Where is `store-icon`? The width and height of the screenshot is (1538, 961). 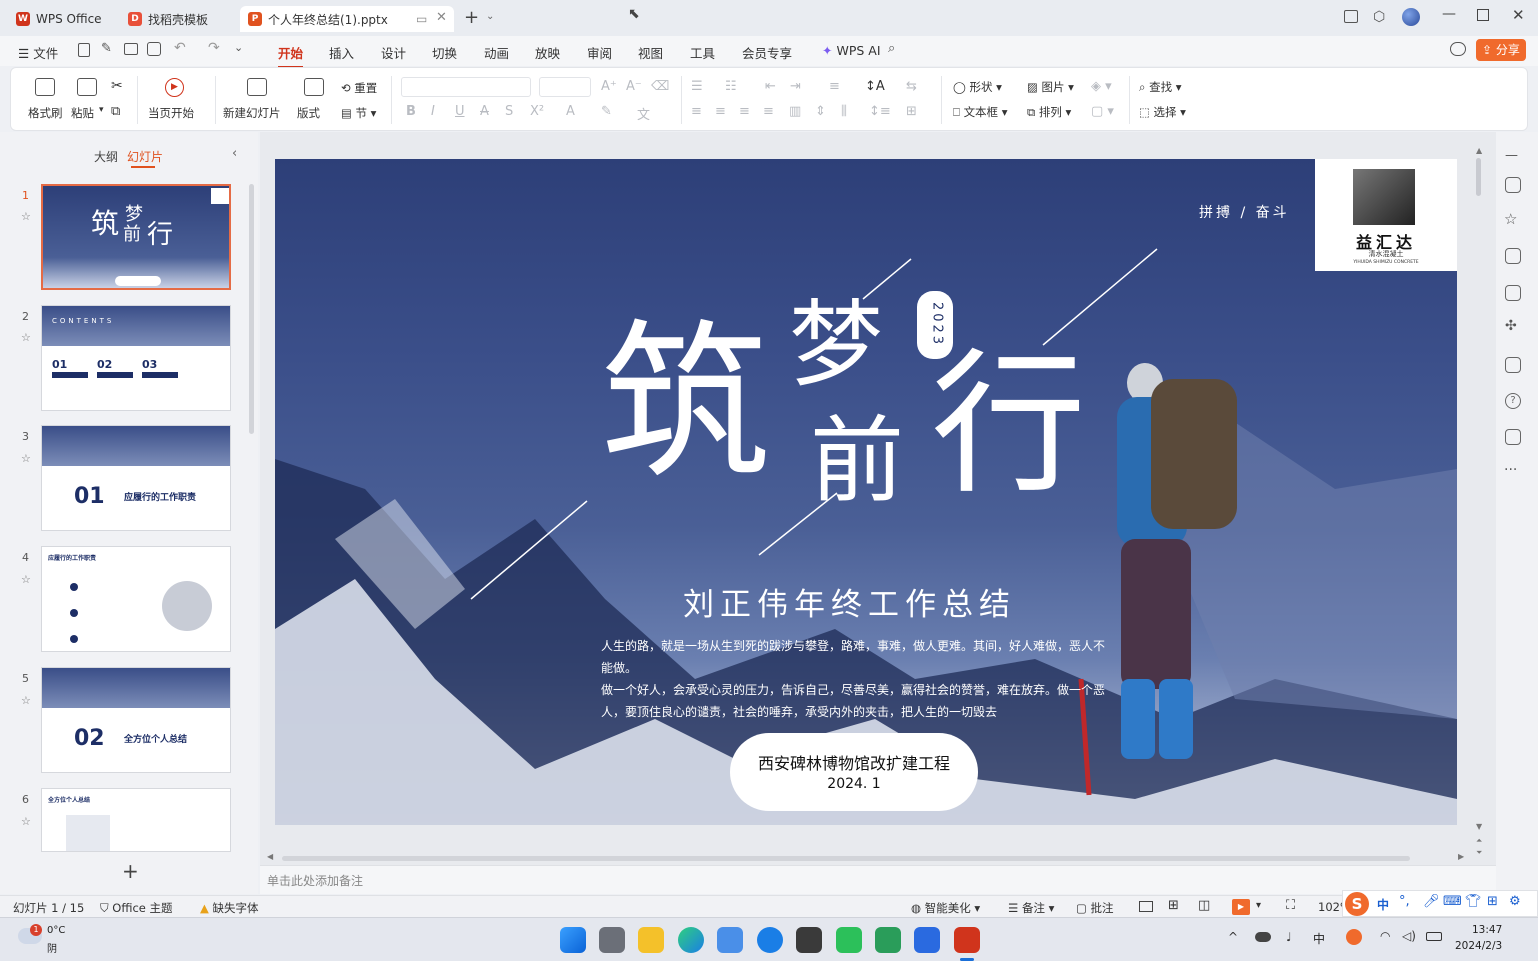
store-icon is located at coordinates (730, 940).